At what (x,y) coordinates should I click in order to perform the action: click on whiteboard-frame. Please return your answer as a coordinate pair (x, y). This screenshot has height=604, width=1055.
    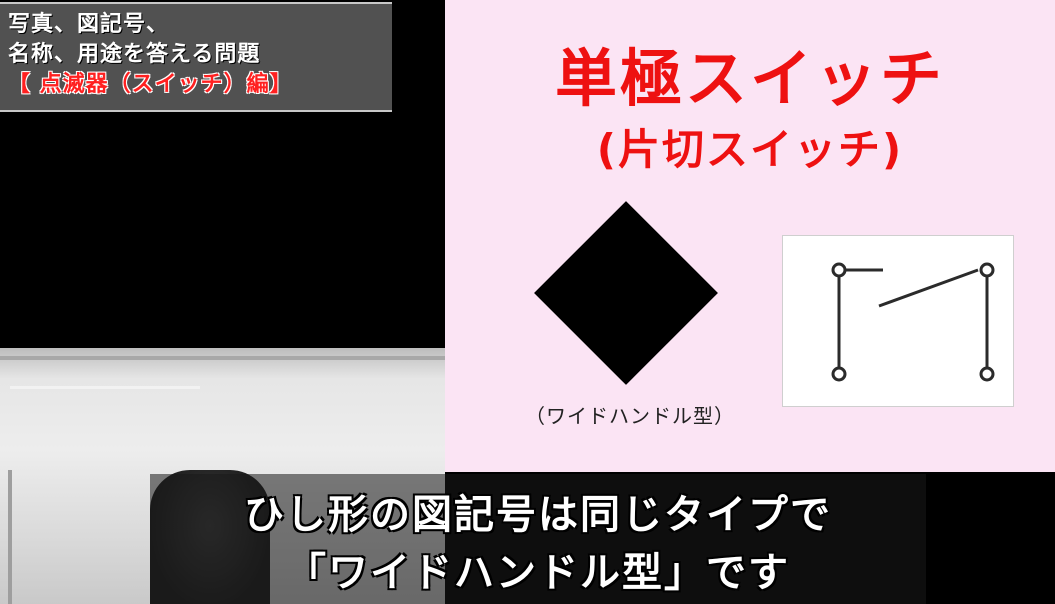
    Looking at the image, I should click on (10, 537).